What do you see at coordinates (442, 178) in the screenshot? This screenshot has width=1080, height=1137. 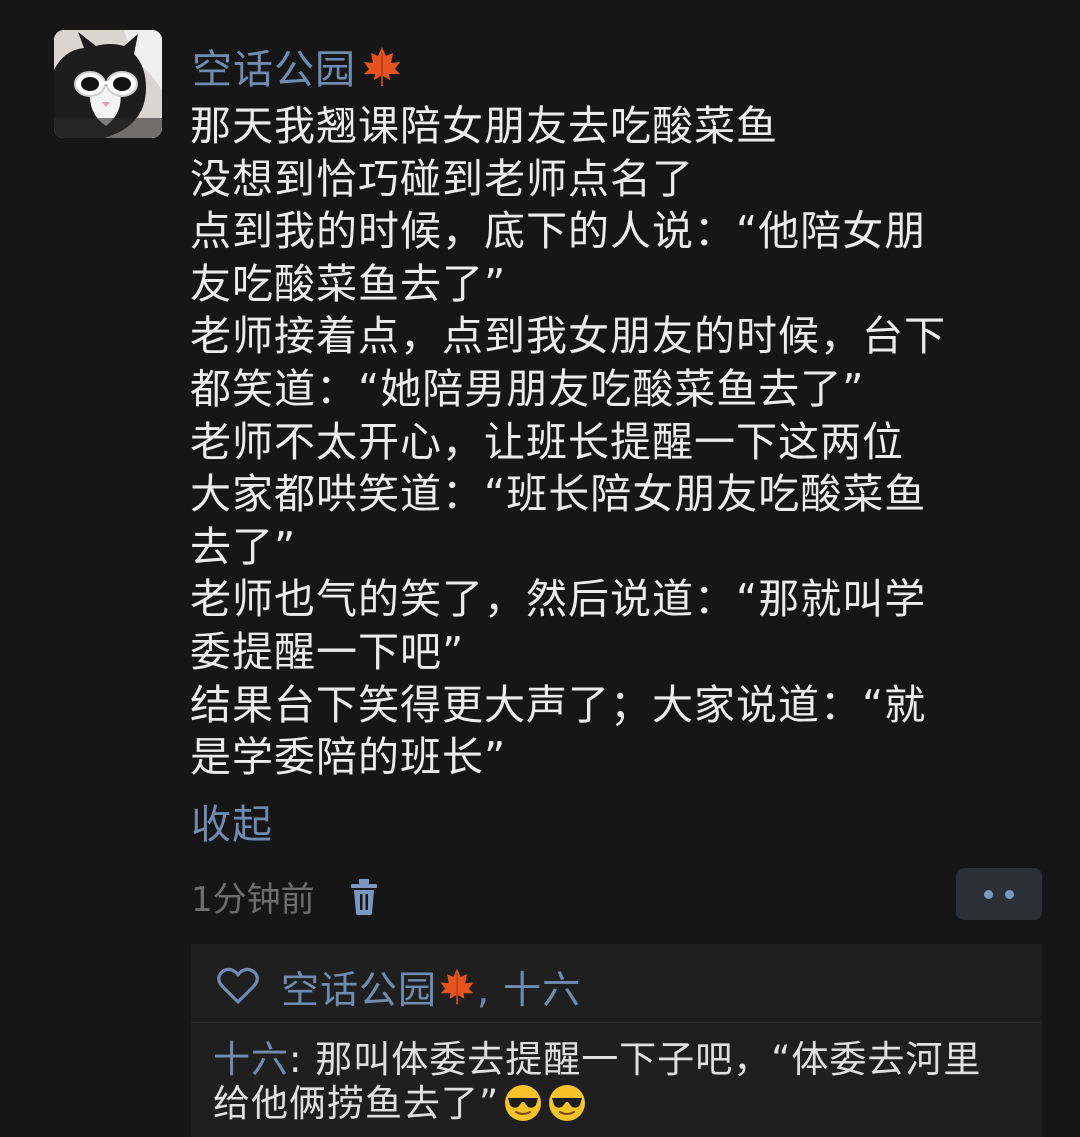 I see `post-body-line: 没想到恰巧碰到老师点名了` at bounding box center [442, 178].